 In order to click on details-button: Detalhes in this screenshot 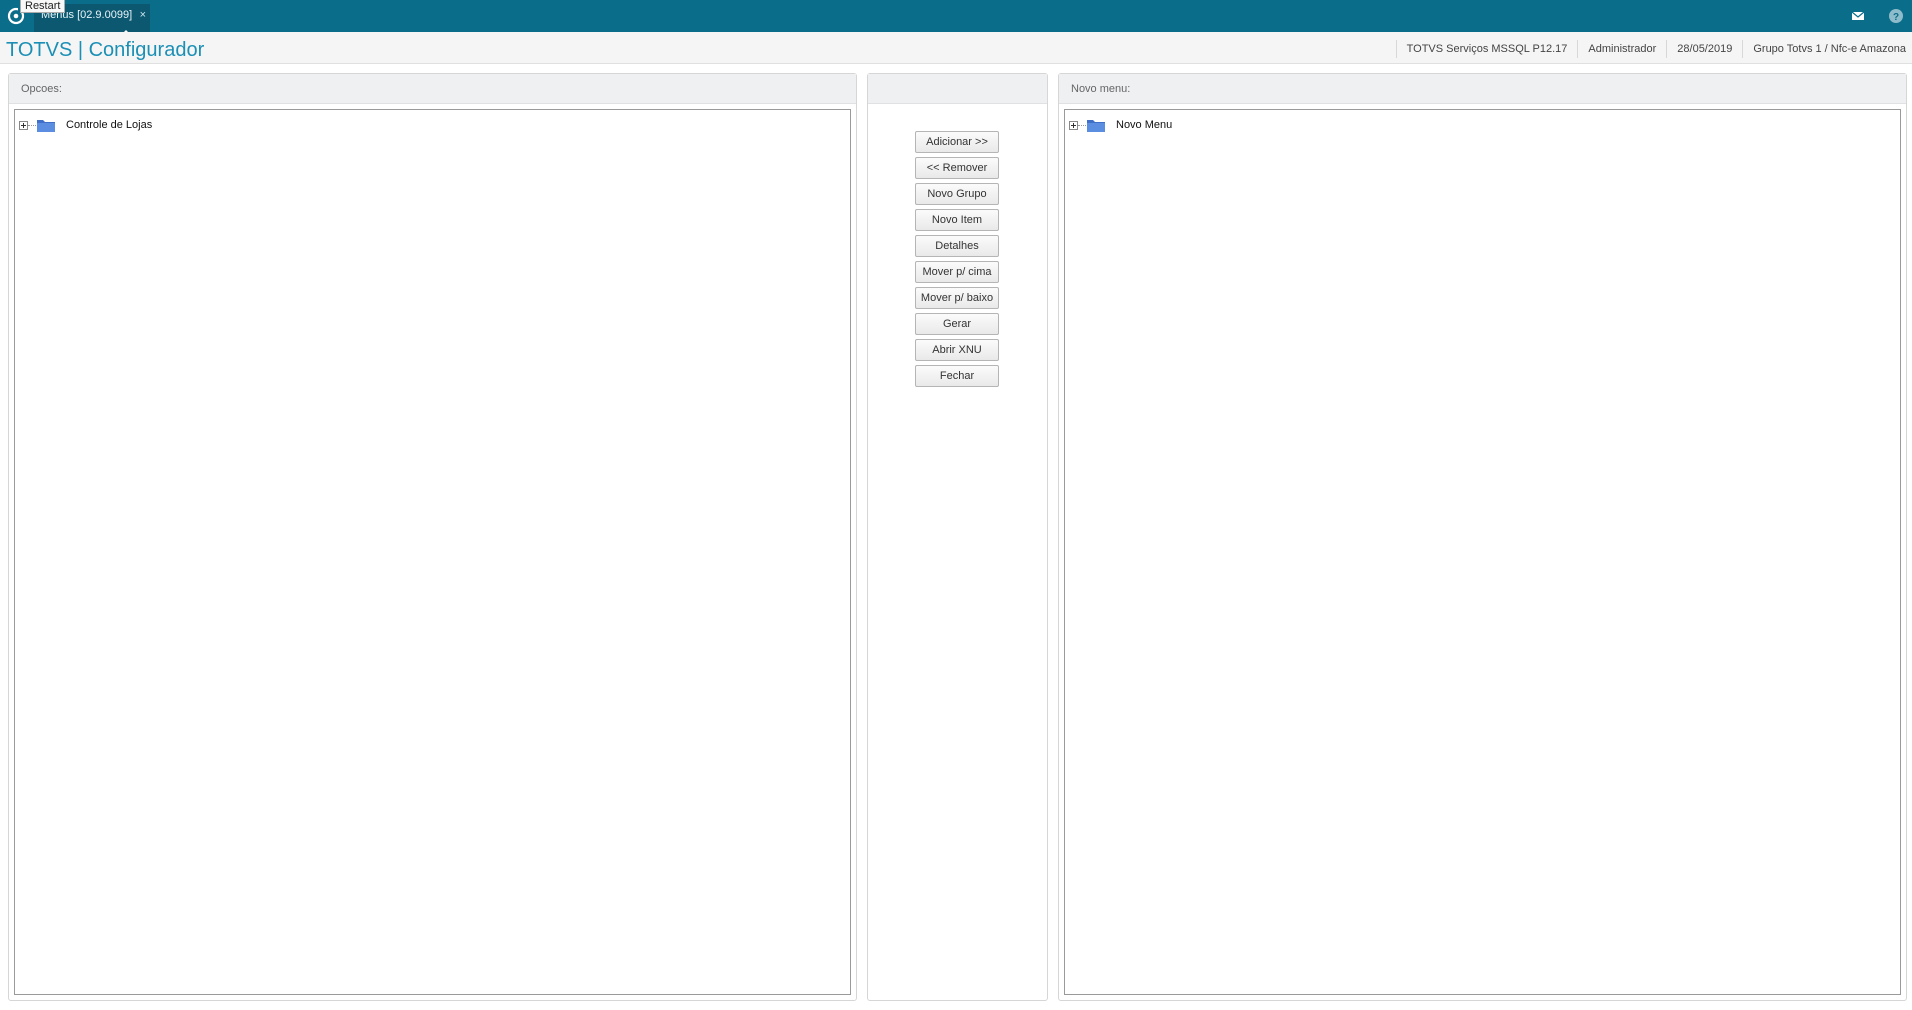, I will do `click(957, 246)`.